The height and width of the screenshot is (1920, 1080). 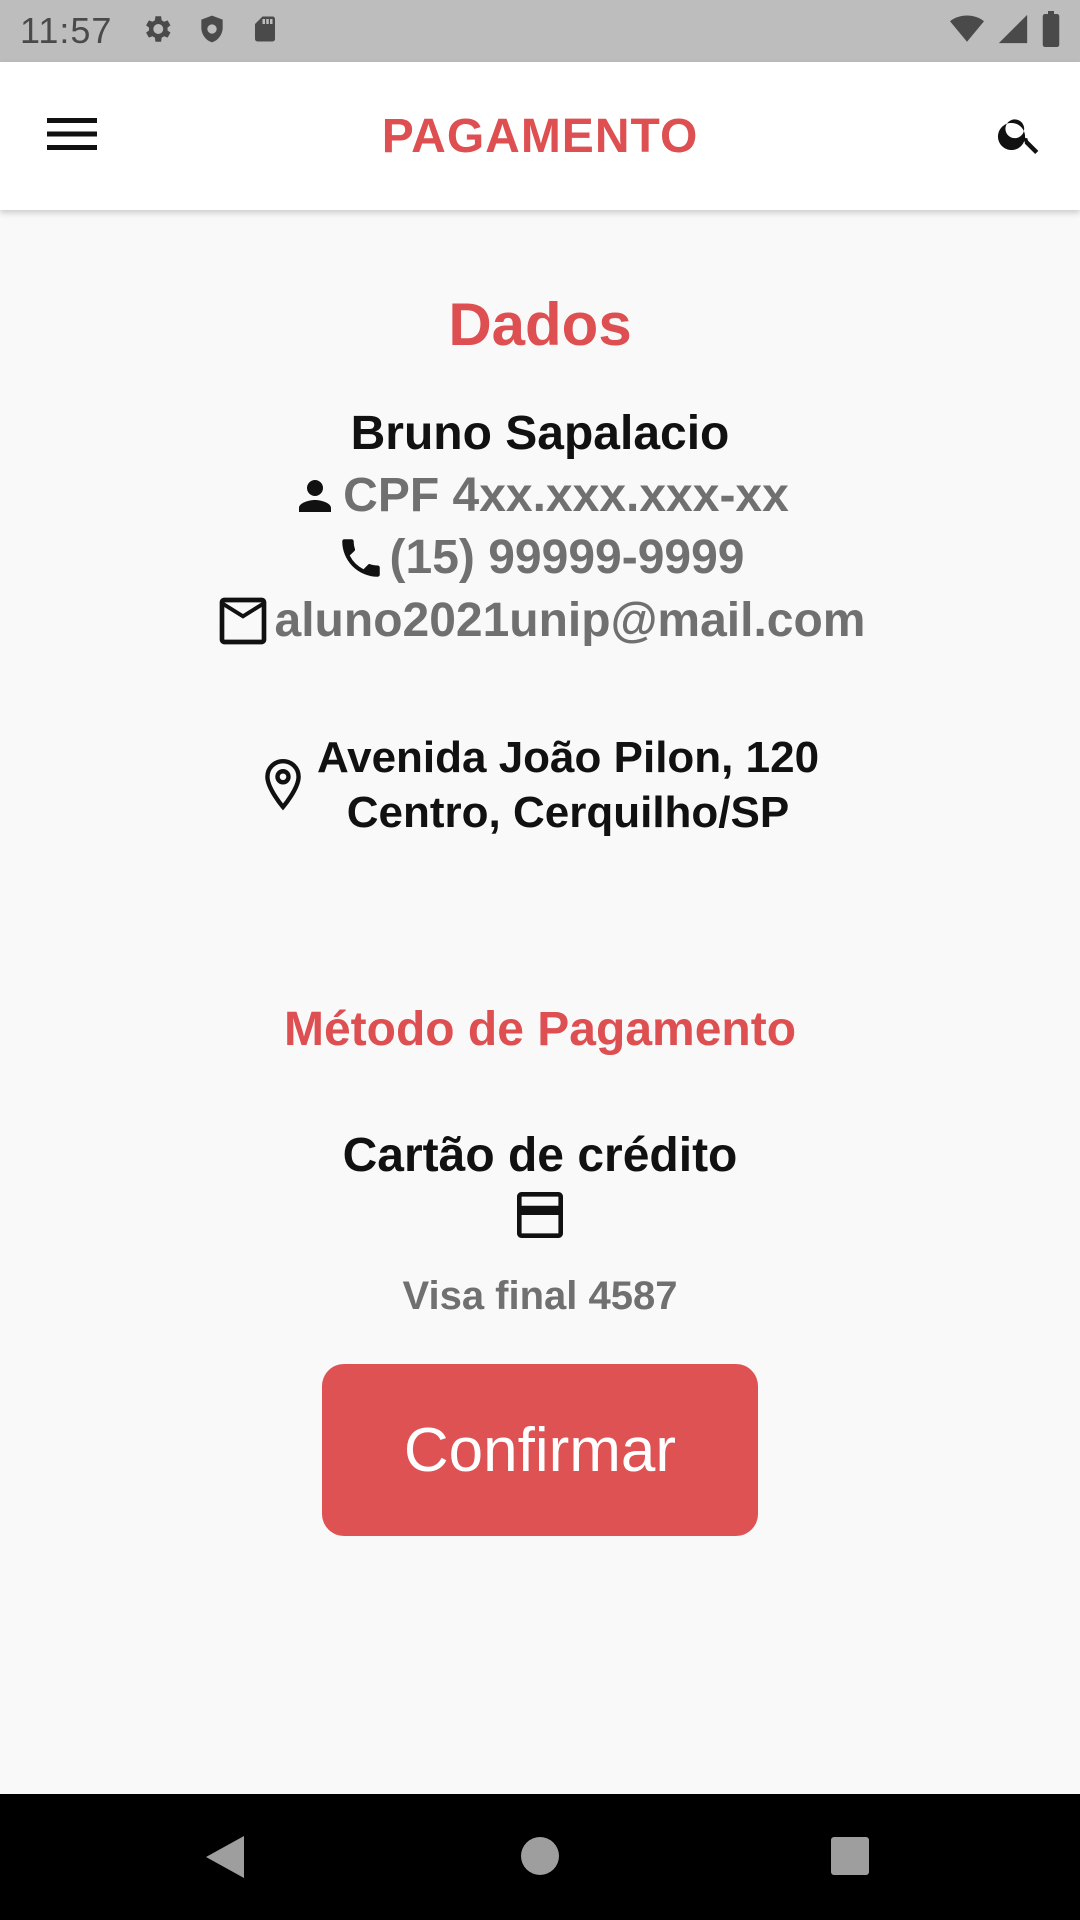 I want to click on mail-icon, so click(x=243, y=621).